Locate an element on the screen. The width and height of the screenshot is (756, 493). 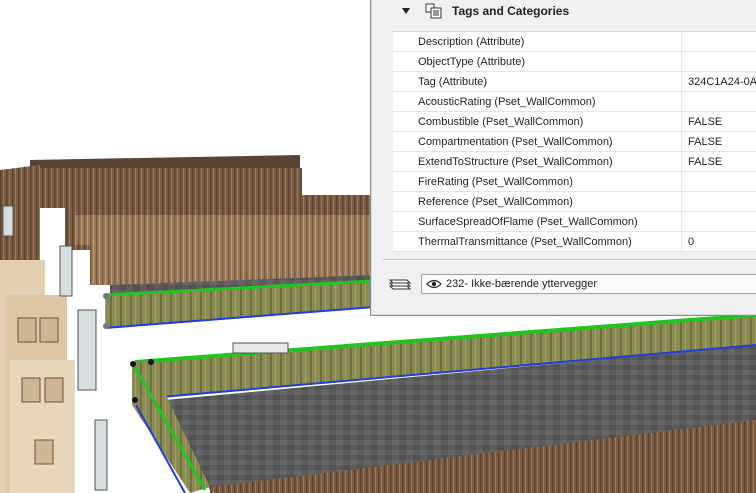
property-row: SurfaceSpreadOfFlame (Pset_WallCommon) is located at coordinates (574, 222).